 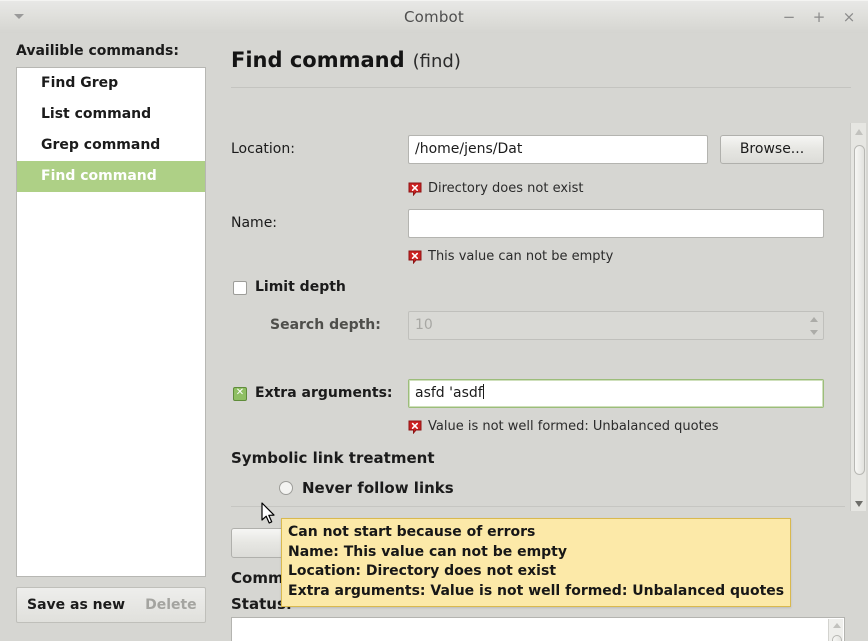 I want to click on search-depth-spinner: 10, so click(x=616, y=325).